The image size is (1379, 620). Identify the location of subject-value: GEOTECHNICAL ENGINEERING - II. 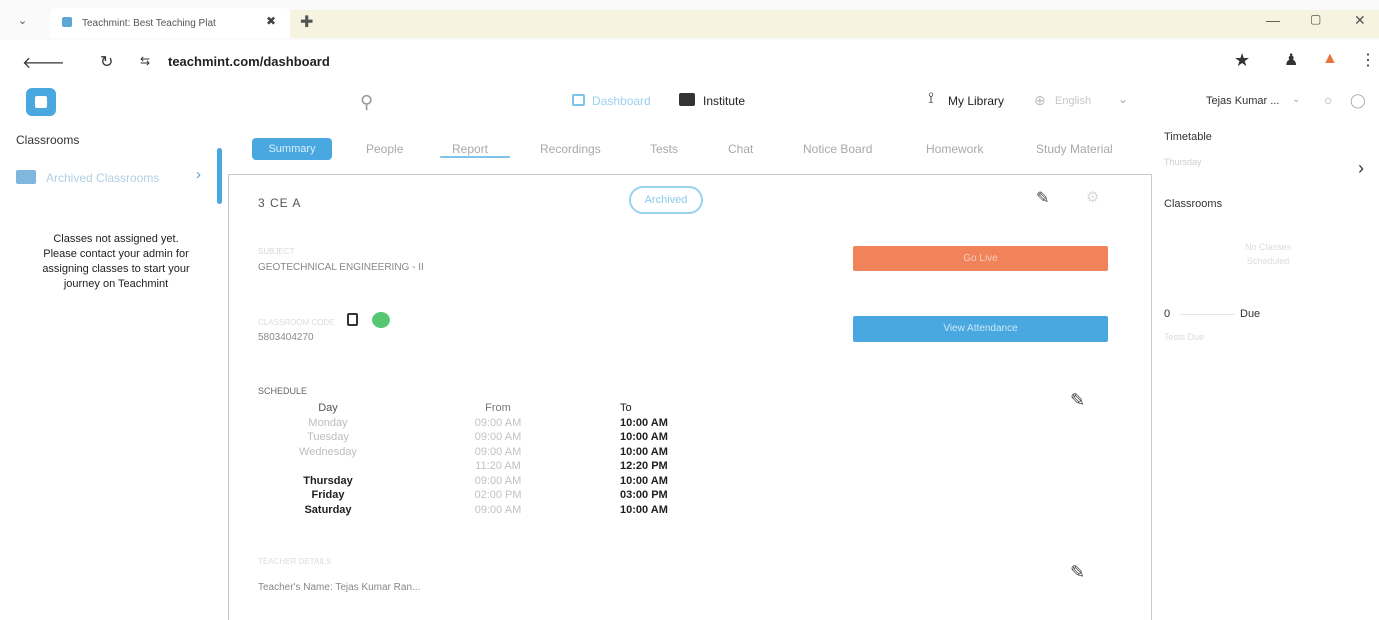
(341, 267).